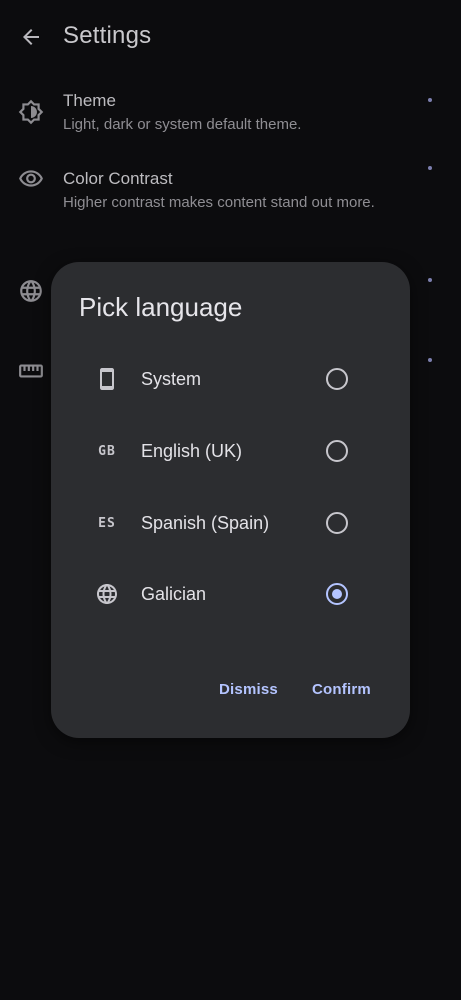  What do you see at coordinates (341, 690) in the screenshot?
I see `confirm-button: Confirm` at bounding box center [341, 690].